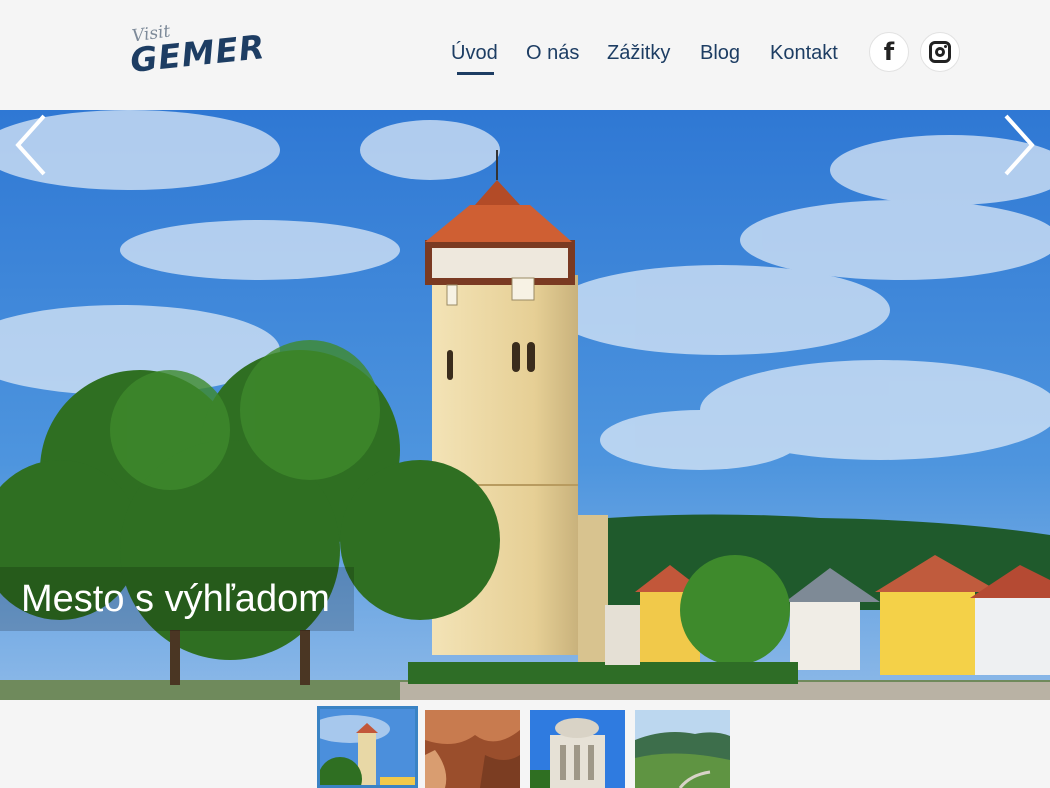 The width and height of the screenshot is (1050, 788). I want to click on thumbnail-image-hills, so click(682, 749).